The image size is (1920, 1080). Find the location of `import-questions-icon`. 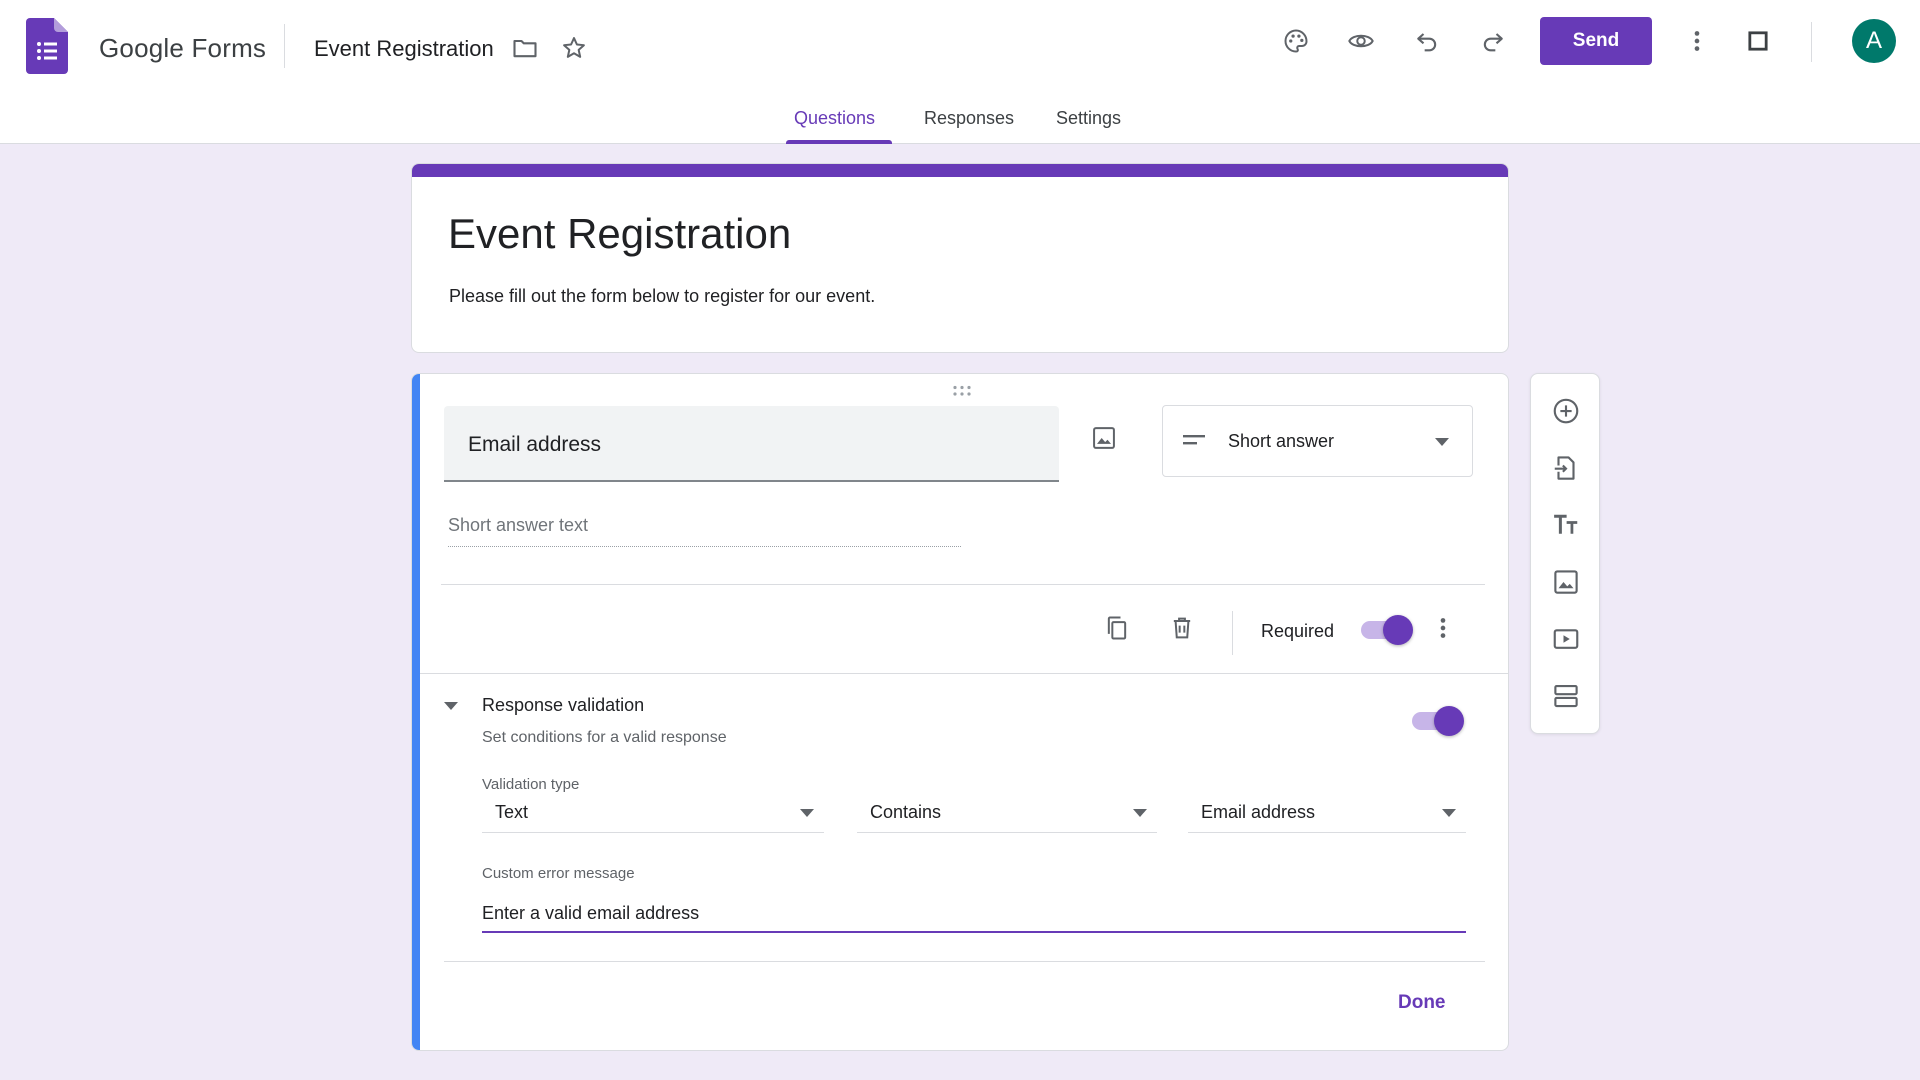

import-questions-icon is located at coordinates (1566, 468).